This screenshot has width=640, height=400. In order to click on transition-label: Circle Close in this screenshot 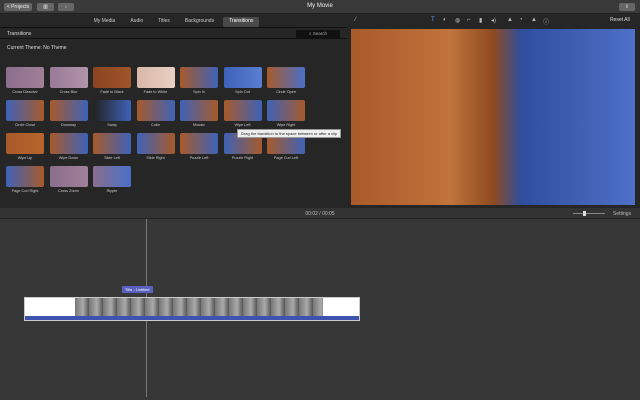, I will do `click(25, 125)`.